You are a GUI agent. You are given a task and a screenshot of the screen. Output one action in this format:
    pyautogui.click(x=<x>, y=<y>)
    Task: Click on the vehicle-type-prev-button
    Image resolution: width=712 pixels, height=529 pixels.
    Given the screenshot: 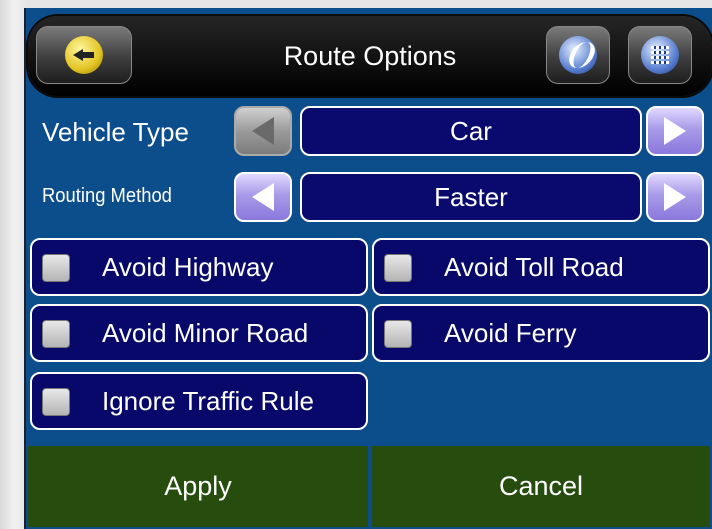 What is the action you would take?
    pyautogui.click(x=263, y=131)
    